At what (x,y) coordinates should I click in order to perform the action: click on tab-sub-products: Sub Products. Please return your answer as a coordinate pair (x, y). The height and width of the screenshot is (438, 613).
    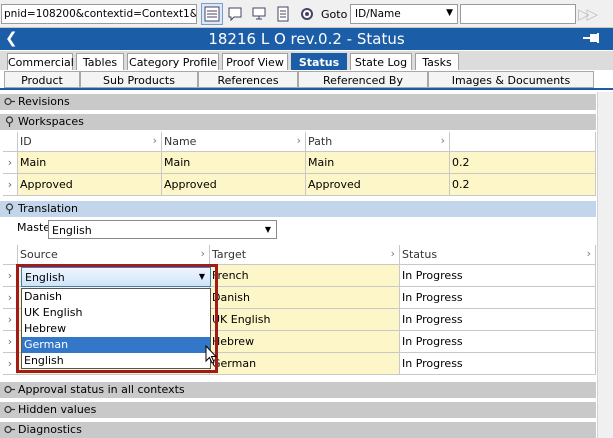
    Looking at the image, I should click on (139, 79).